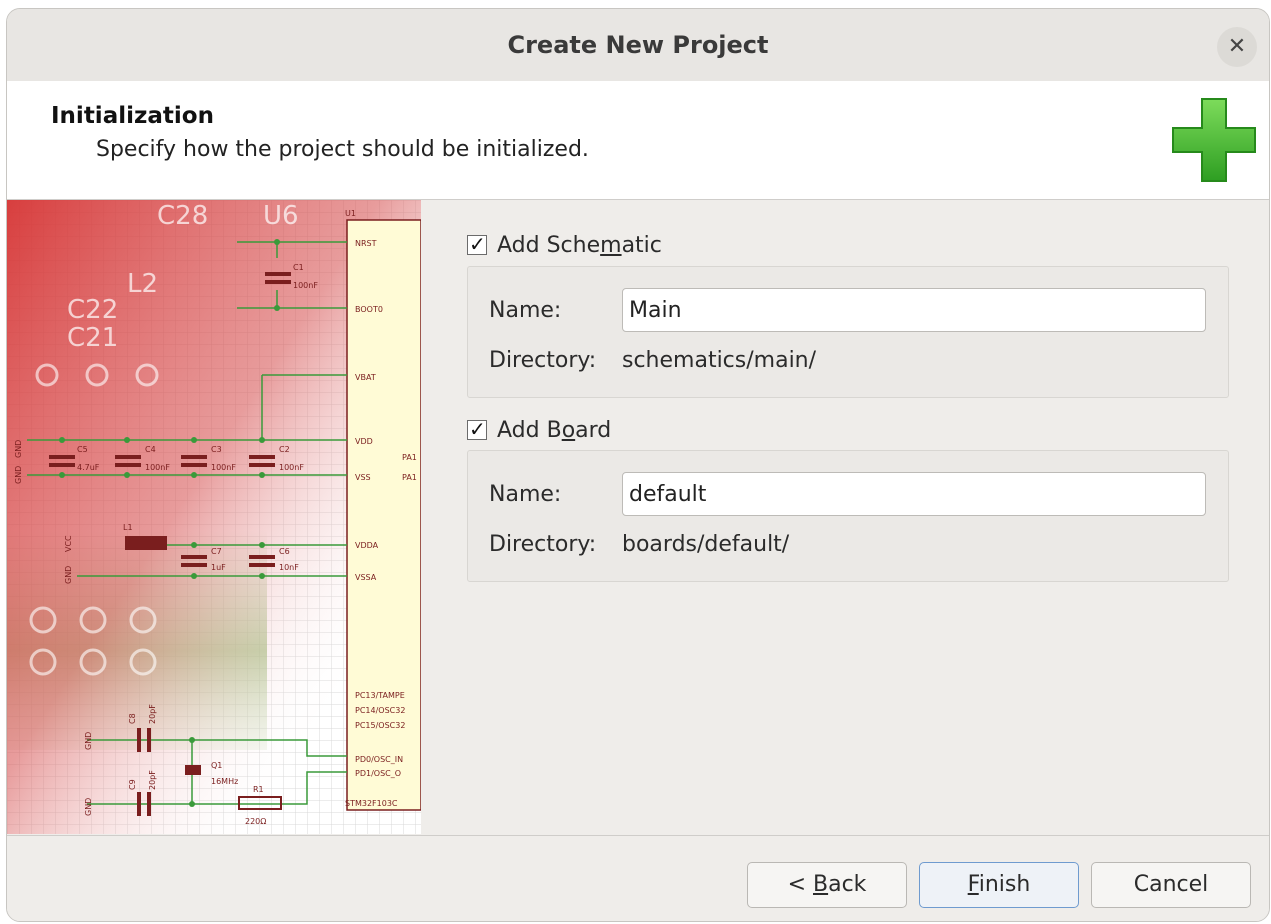 The width and height of the screenshot is (1271, 924). I want to click on side-label-vdda: VDDA, so click(367, 545).